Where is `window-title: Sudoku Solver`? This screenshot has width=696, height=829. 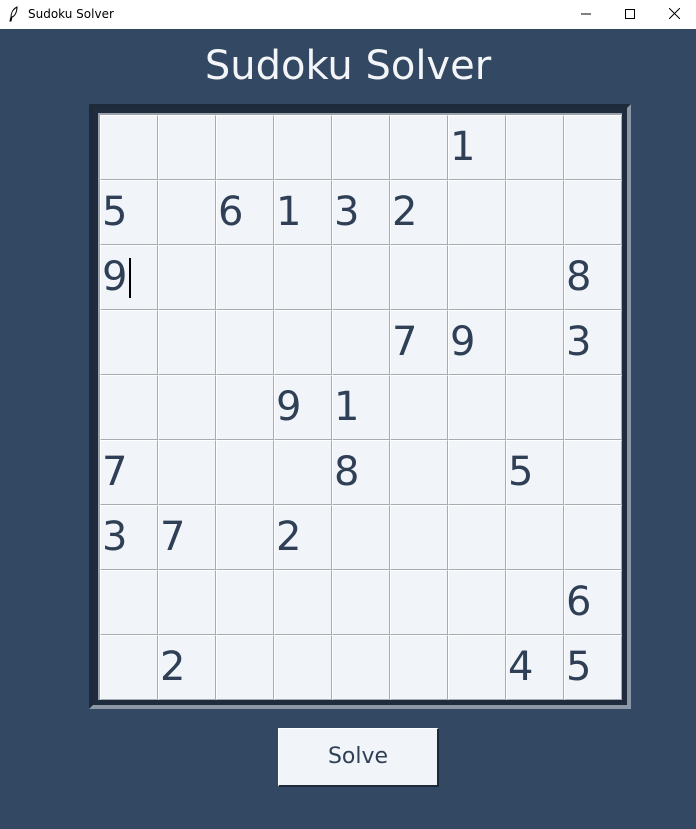
window-title: Sudoku Solver is located at coordinates (71, 14).